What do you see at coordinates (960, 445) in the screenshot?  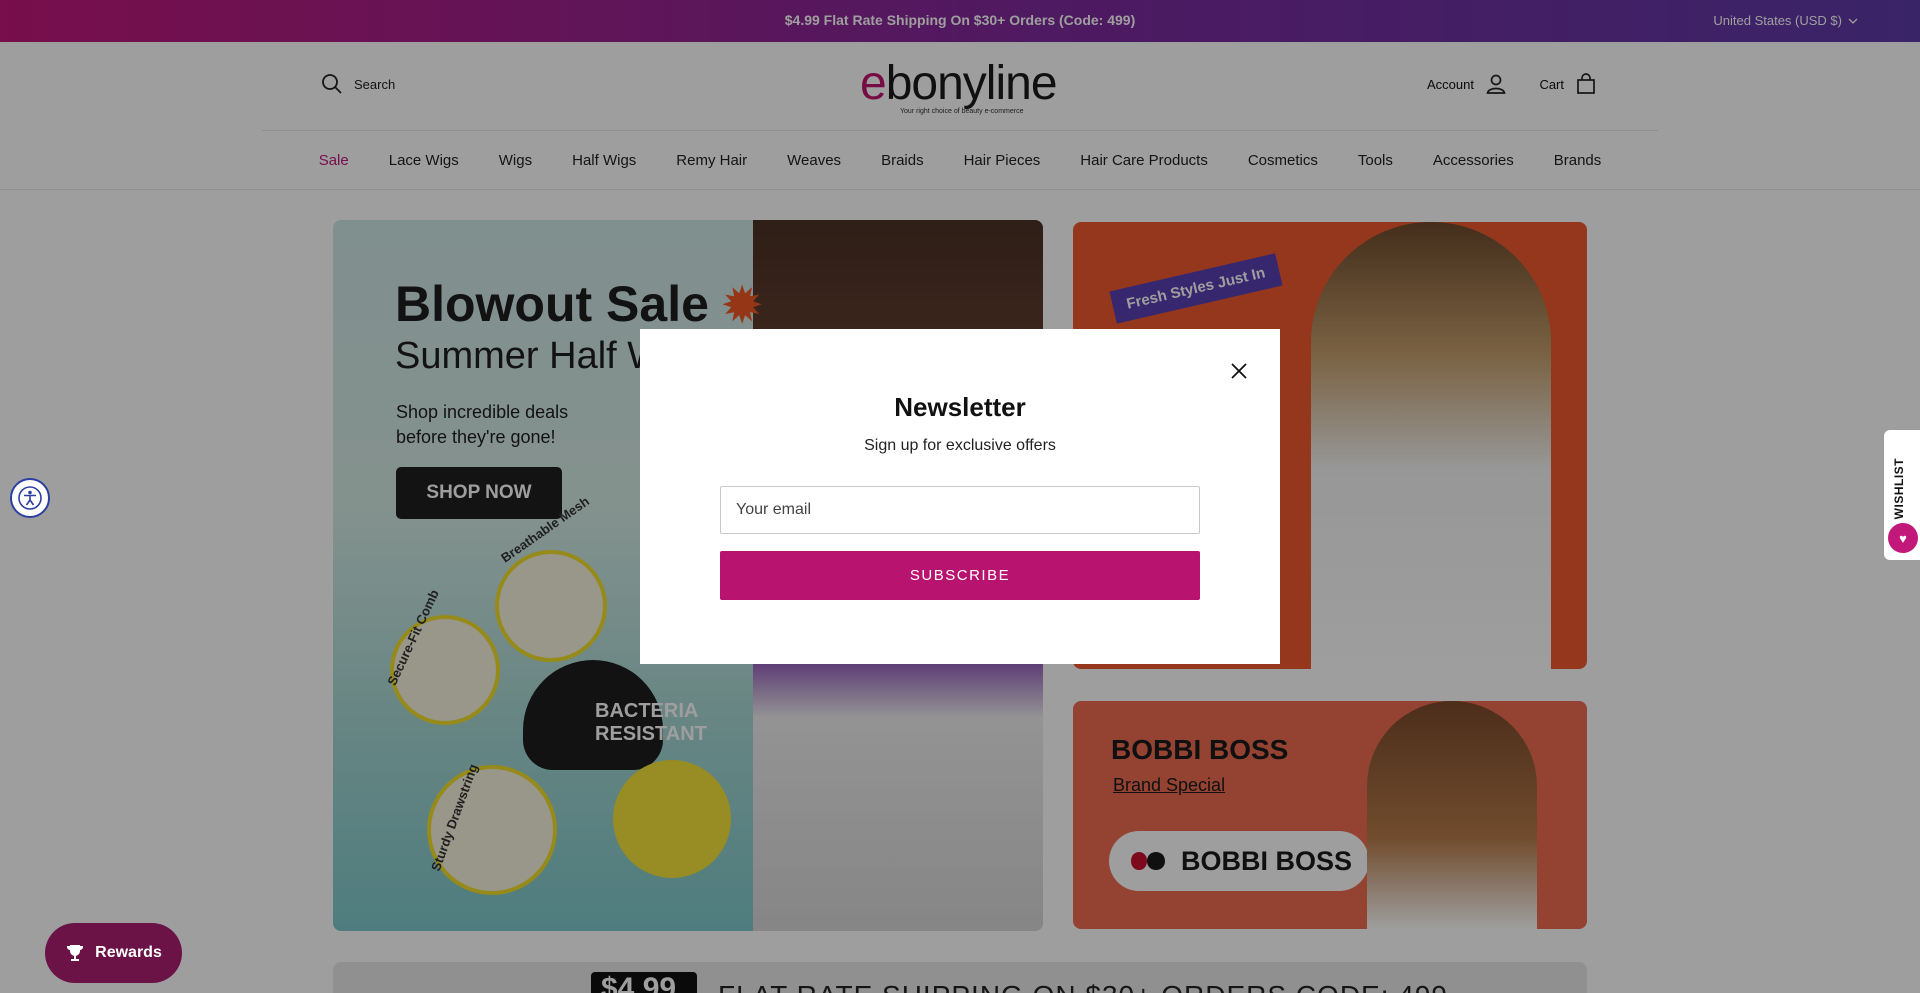 I see `newsletter-subtitle: Sign up for exclusive offers` at bounding box center [960, 445].